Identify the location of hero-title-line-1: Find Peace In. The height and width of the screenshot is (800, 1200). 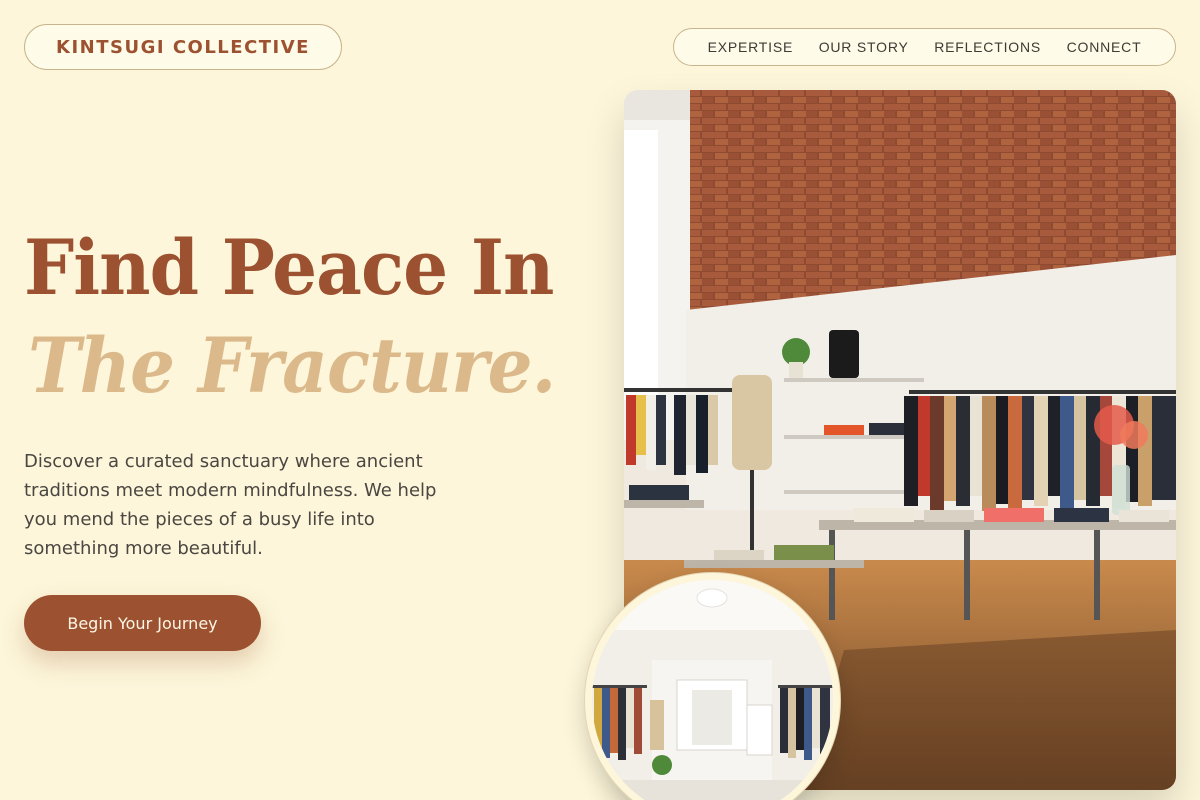
(289, 267).